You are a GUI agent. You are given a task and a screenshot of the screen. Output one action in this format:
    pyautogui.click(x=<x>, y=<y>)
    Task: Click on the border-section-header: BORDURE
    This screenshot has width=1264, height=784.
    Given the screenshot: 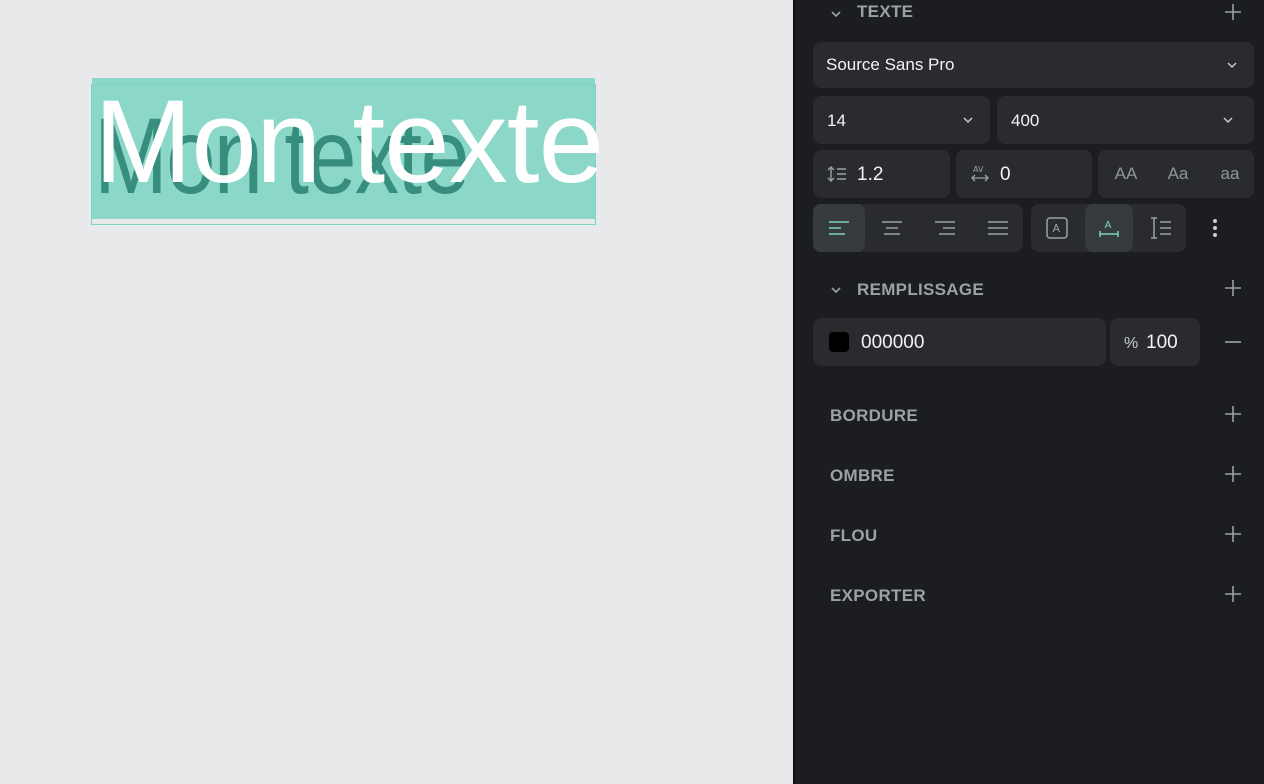 What is the action you would take?
    pyautogui.click(x=1029, y=416)
    